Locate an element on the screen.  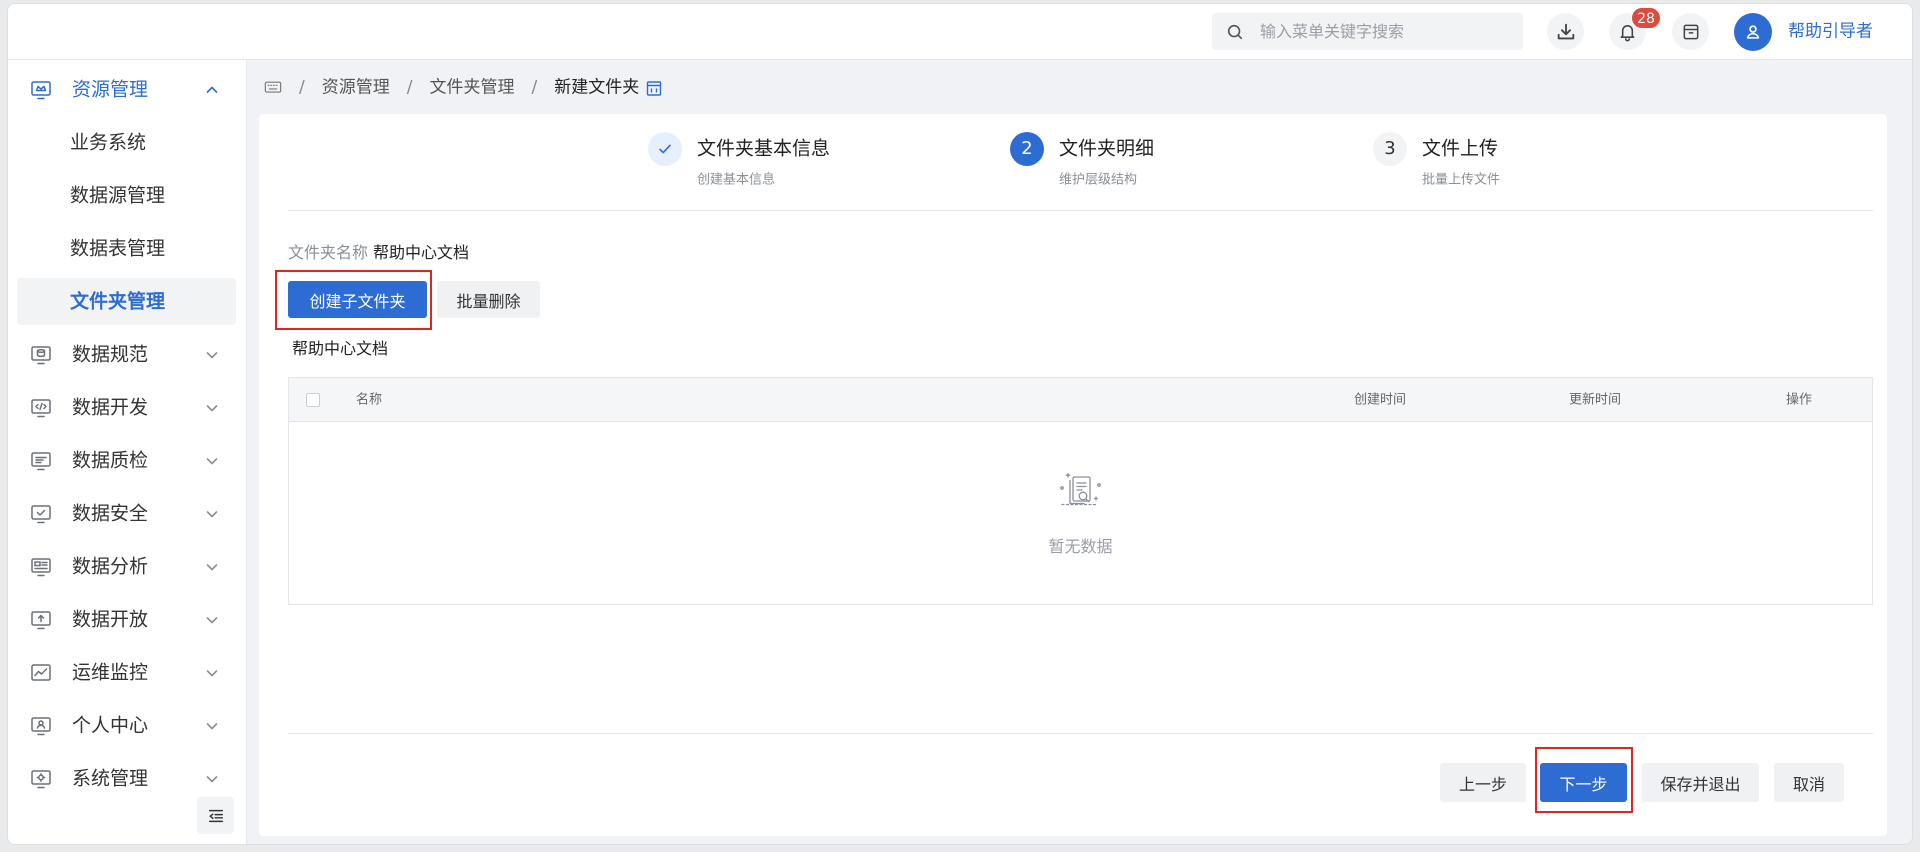
breadcrumb-item: 文件夹管理 is located at coordinates (471, 88).